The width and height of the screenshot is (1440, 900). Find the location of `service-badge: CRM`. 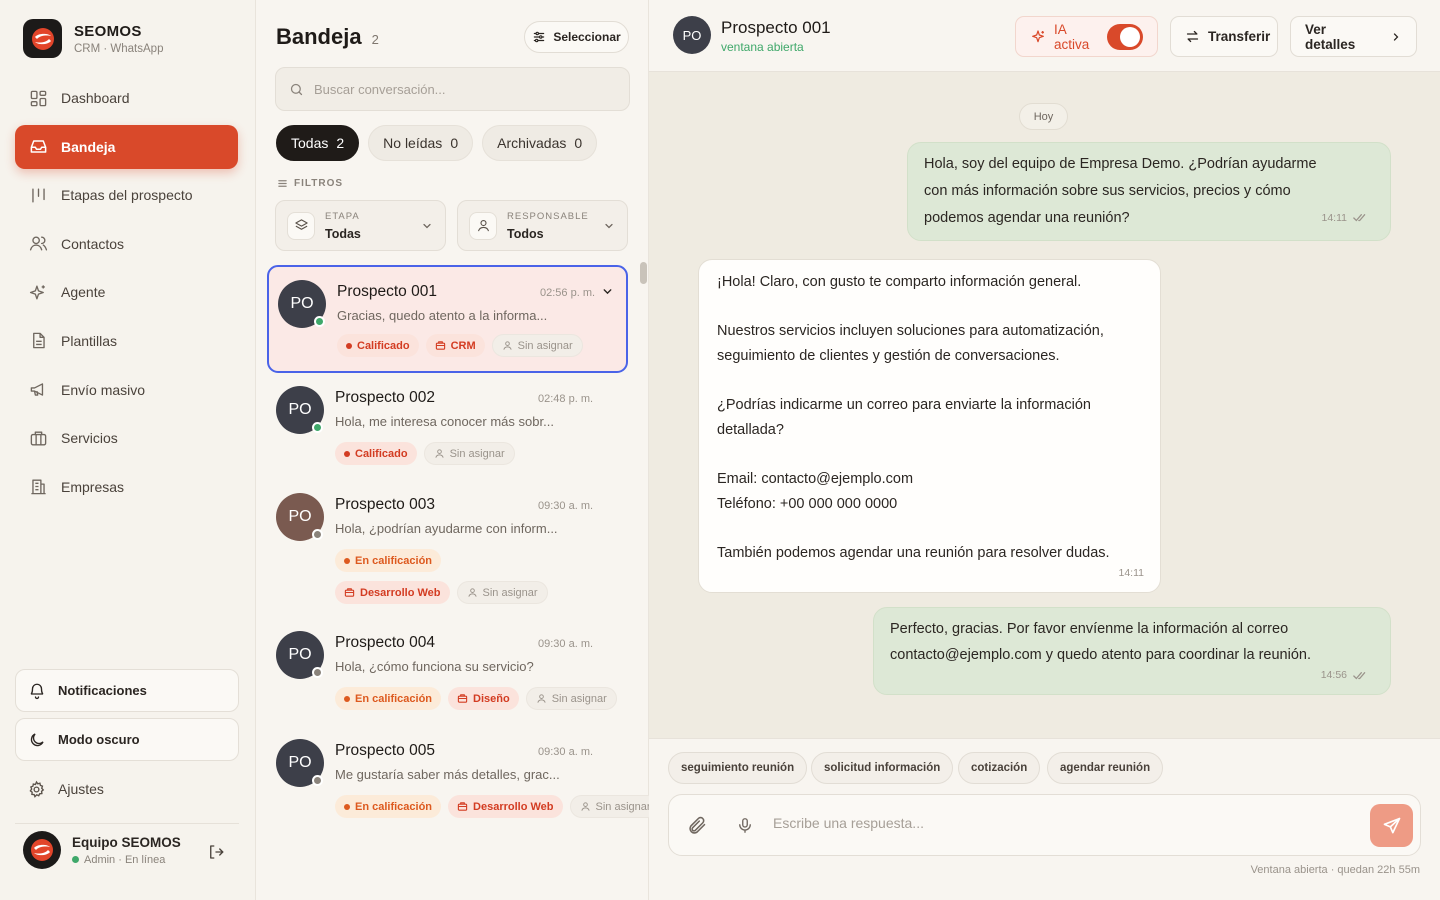

service-badge: CRM is located at coordinates (455, 345).